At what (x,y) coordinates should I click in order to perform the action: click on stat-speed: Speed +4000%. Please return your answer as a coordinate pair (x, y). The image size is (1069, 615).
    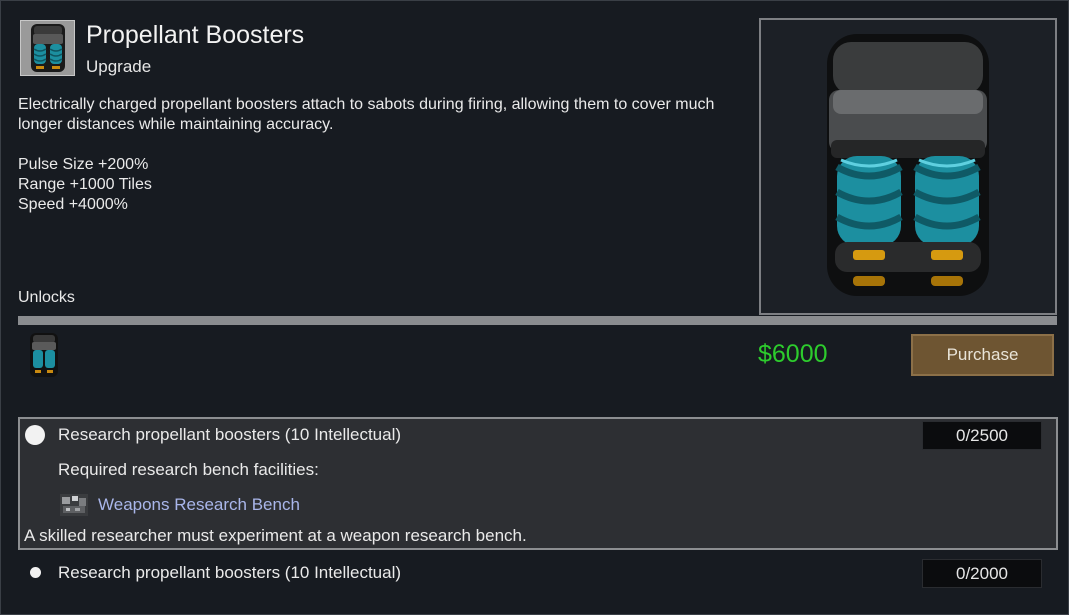
    Looking at the image, I should click on (73, 204).